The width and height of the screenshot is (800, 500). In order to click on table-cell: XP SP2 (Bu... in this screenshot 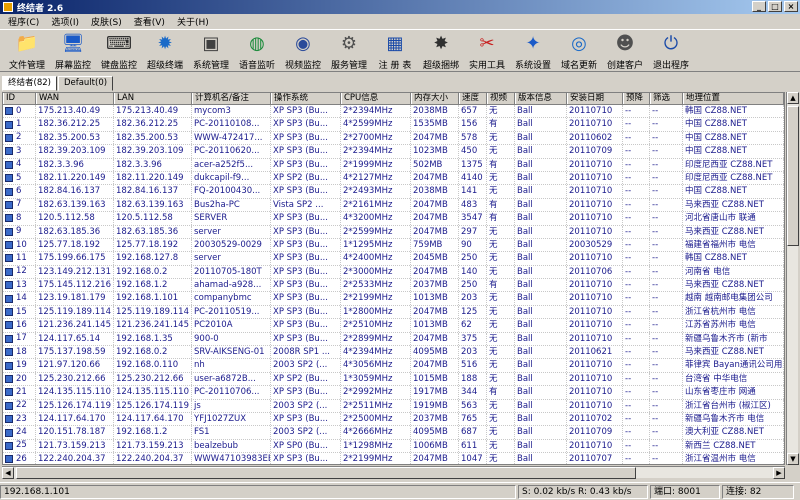, I will do `click(306, 379)`.